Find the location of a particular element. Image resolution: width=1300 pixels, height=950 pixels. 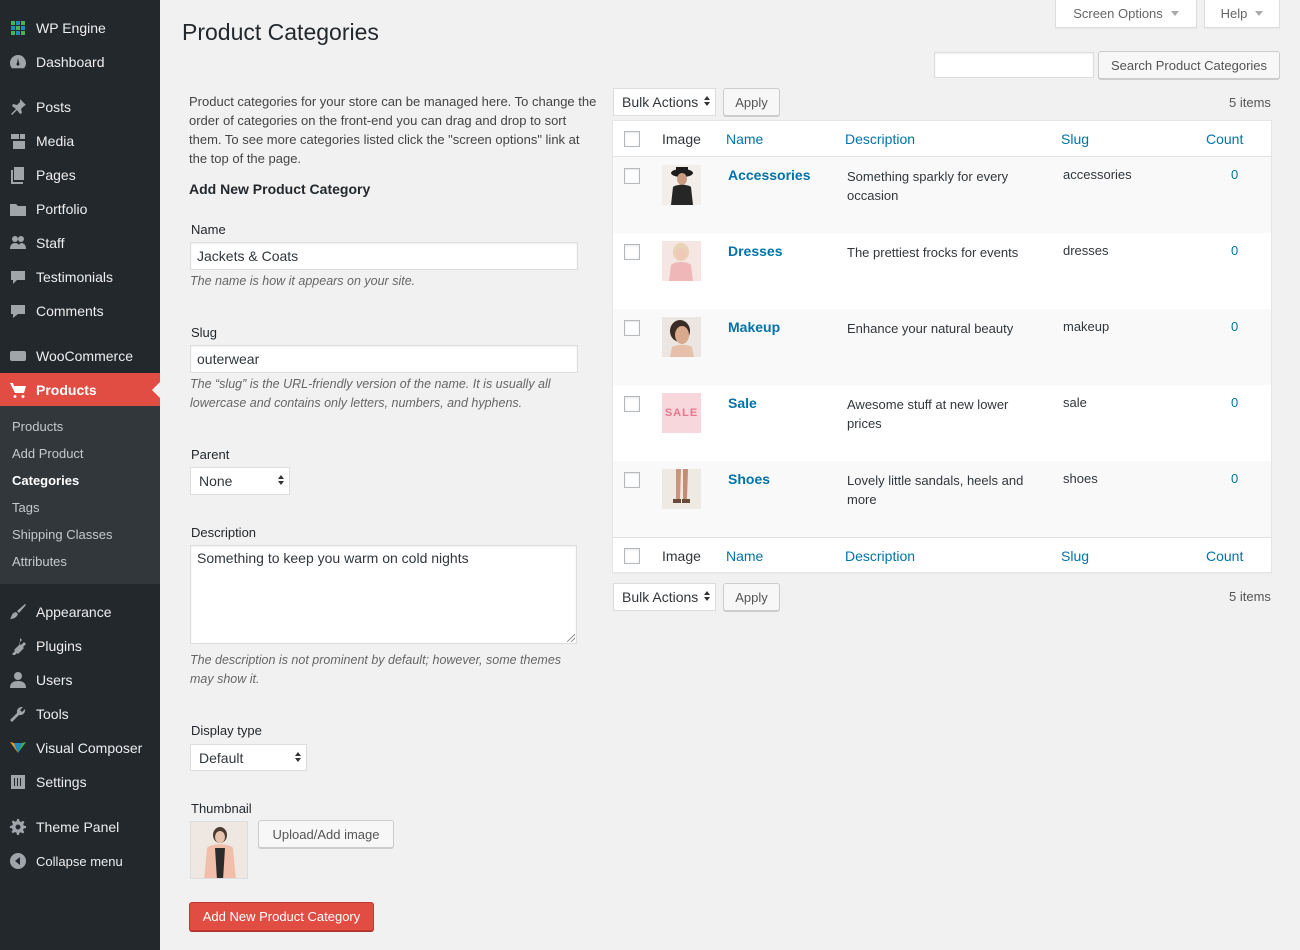

submenu-categories: Categories is located at coordinates (45, 480).